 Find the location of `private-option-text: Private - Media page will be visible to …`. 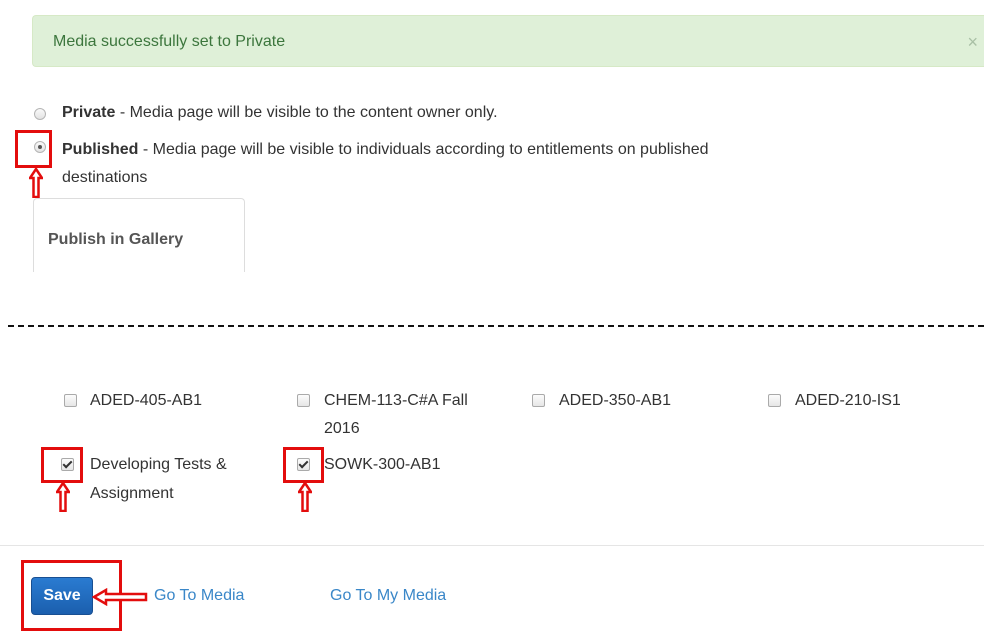

private-option-text: Private - Media page will be visible to … is located at coordinates (280, 113).